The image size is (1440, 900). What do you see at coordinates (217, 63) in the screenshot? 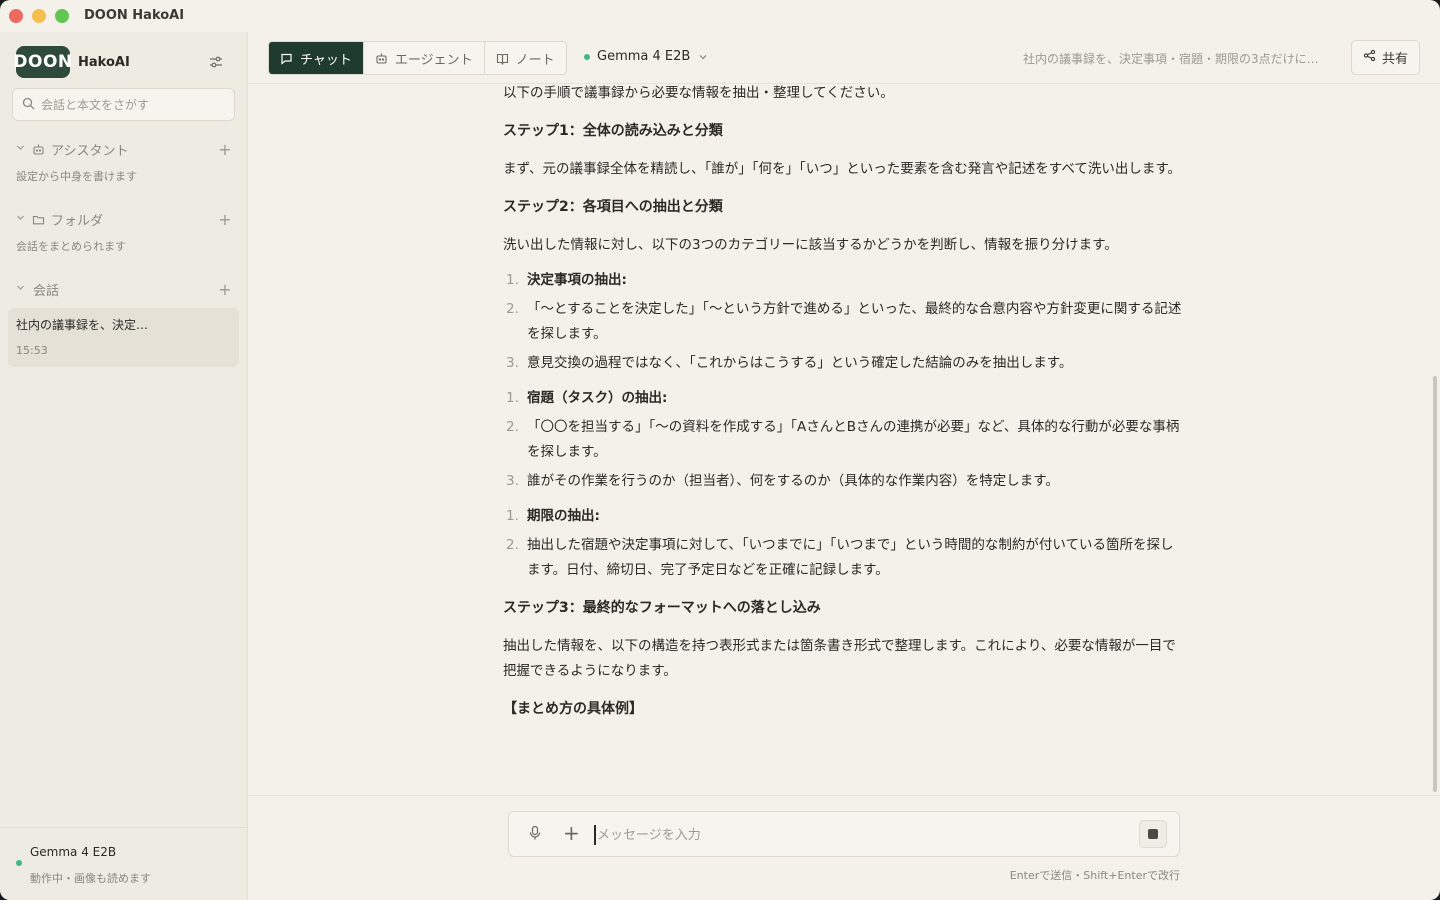
I see `sidebar-settings-icon` at bounding box center [217, 63].